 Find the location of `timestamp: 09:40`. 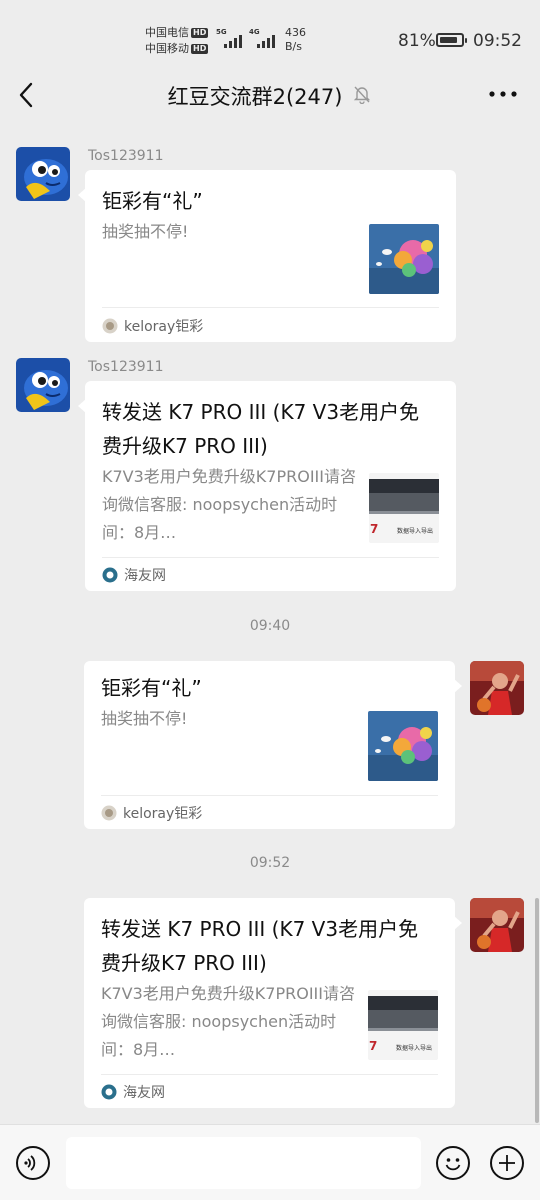

timestamp: 09:40 is located at coordinates (270, 626).